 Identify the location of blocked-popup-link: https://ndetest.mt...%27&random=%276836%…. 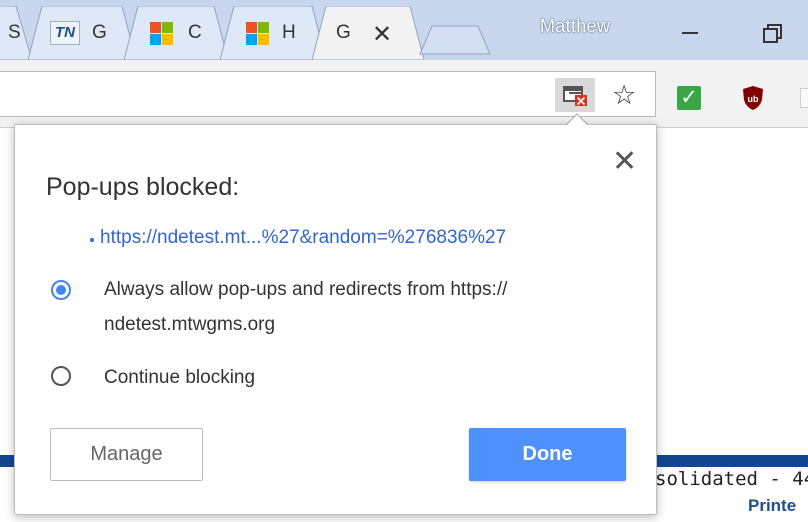
(297, 238).